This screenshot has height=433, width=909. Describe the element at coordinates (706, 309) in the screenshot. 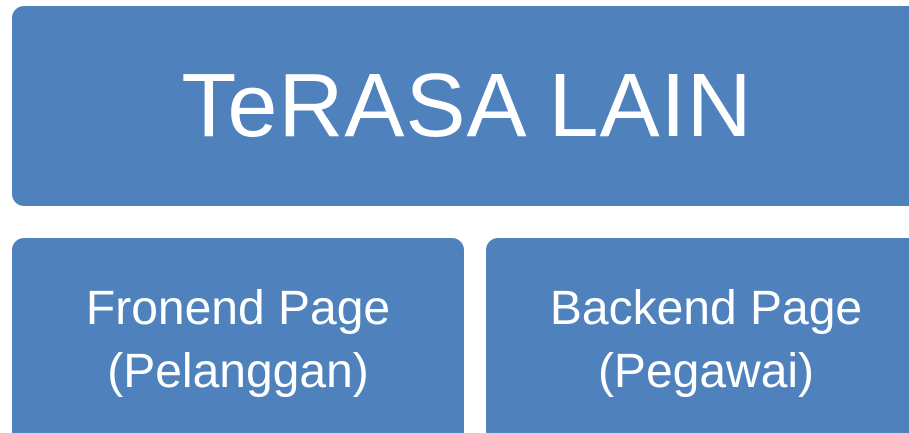

I see `backend-page-title: Backend Page` at that location.